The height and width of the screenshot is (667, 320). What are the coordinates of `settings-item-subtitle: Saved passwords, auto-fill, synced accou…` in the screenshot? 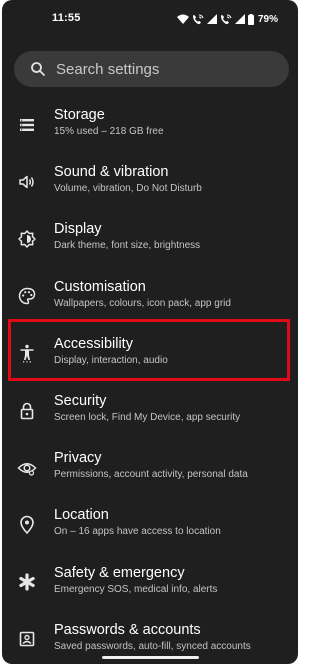 It's located at (152, 646).